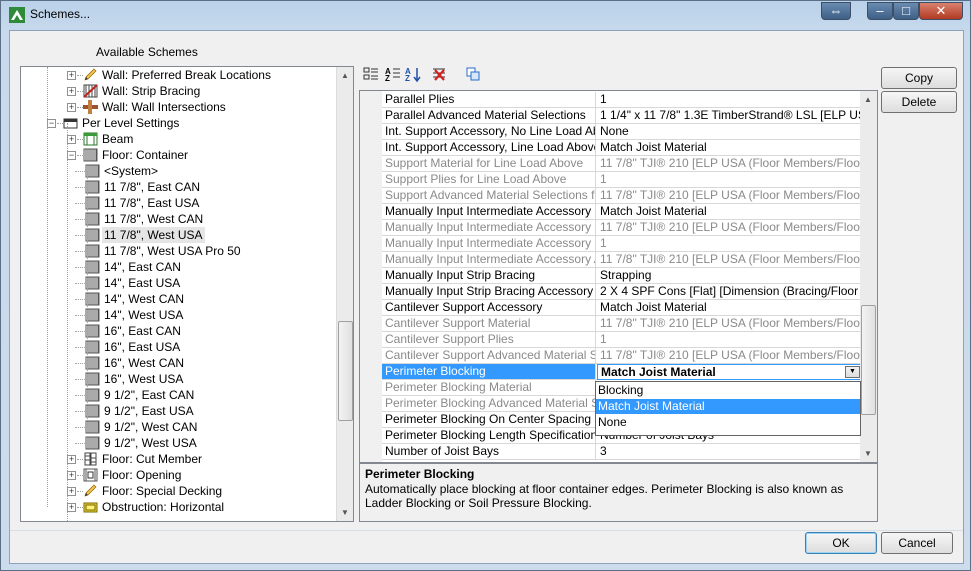  What do you see at coordinates (179, 283) in the screenshot?
I see `tree-item: 14", East USA` at bounding box center [179, 283].